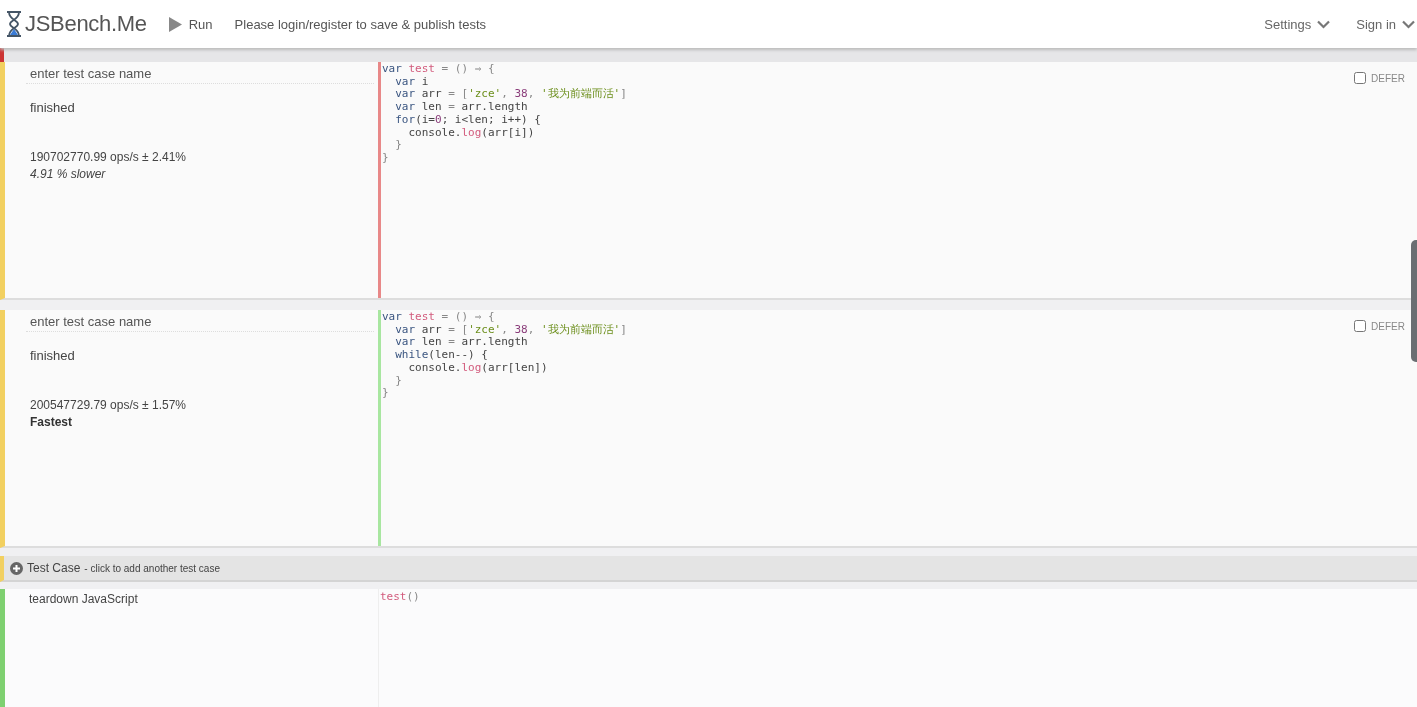 The image size is (1417, 707). What do you see at coordinates (109, 405) in the screenshot?
I see `ops-text: 200547729.79 ops/s ± 1.57%` at bounding box center [109, 405].